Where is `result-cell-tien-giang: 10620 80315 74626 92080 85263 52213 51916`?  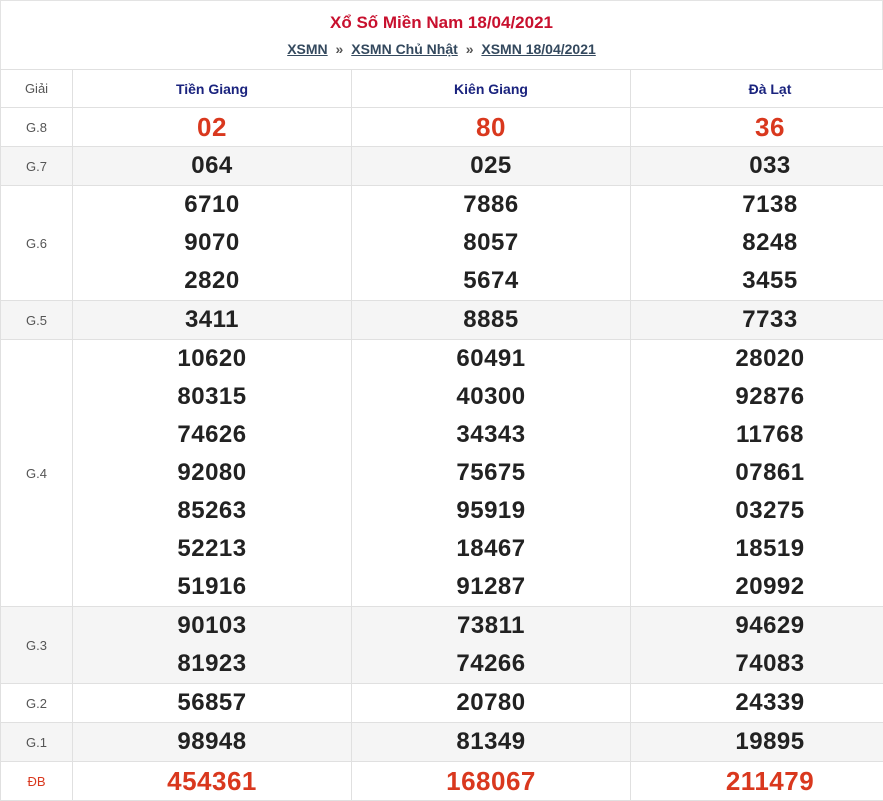 result-cell-tien-giang: 10620 80315 74626 92080 85263 52213 51916 is located at coordinates (212, 473).